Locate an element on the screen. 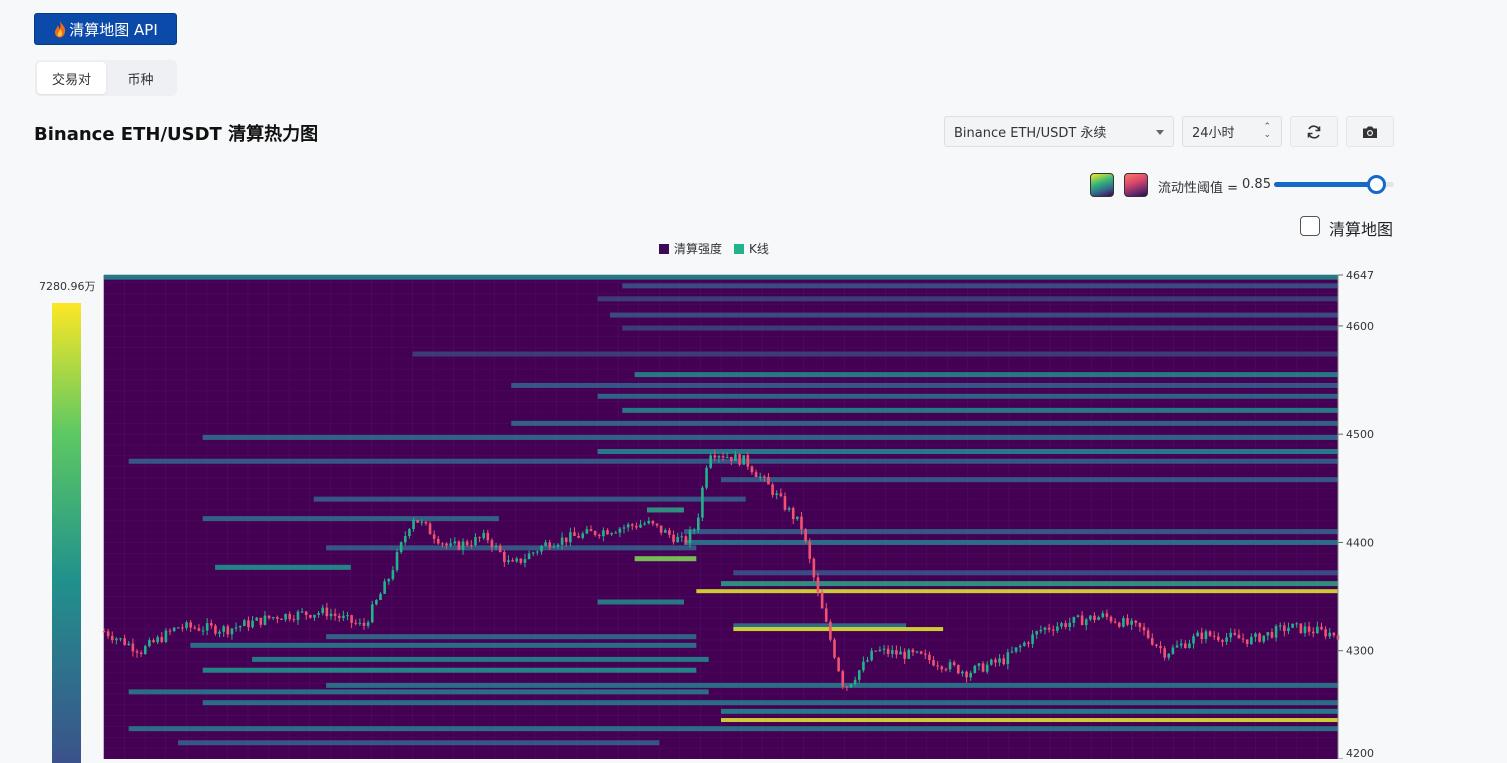 This screenshot has width=1507, height=763. y-axis-tick-label: 4600 is located at coordinates (1360, 326).